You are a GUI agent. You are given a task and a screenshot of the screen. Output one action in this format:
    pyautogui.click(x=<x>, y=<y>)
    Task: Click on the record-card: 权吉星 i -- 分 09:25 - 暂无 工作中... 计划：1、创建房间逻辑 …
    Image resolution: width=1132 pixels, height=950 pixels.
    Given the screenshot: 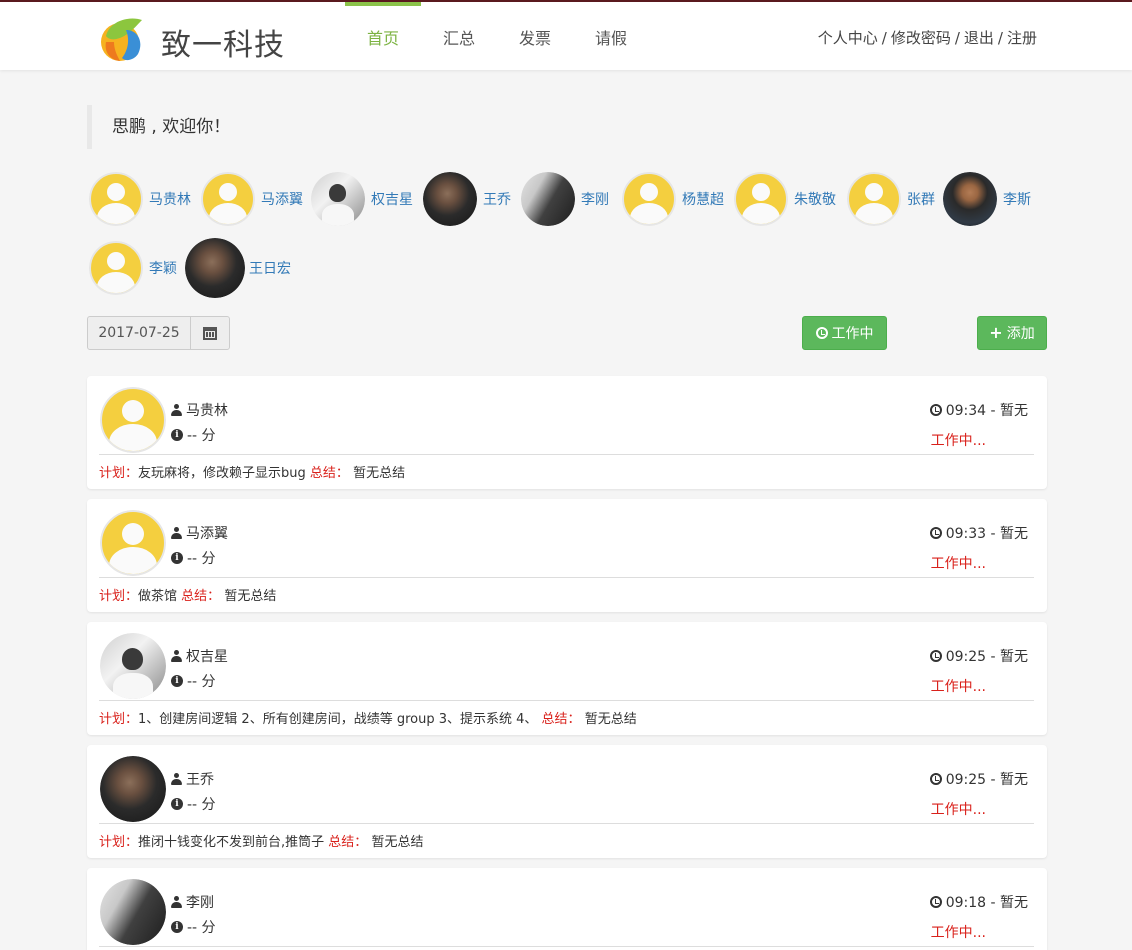 What is the action you would take?
    pyautogui.click(x=567, y=678)
    